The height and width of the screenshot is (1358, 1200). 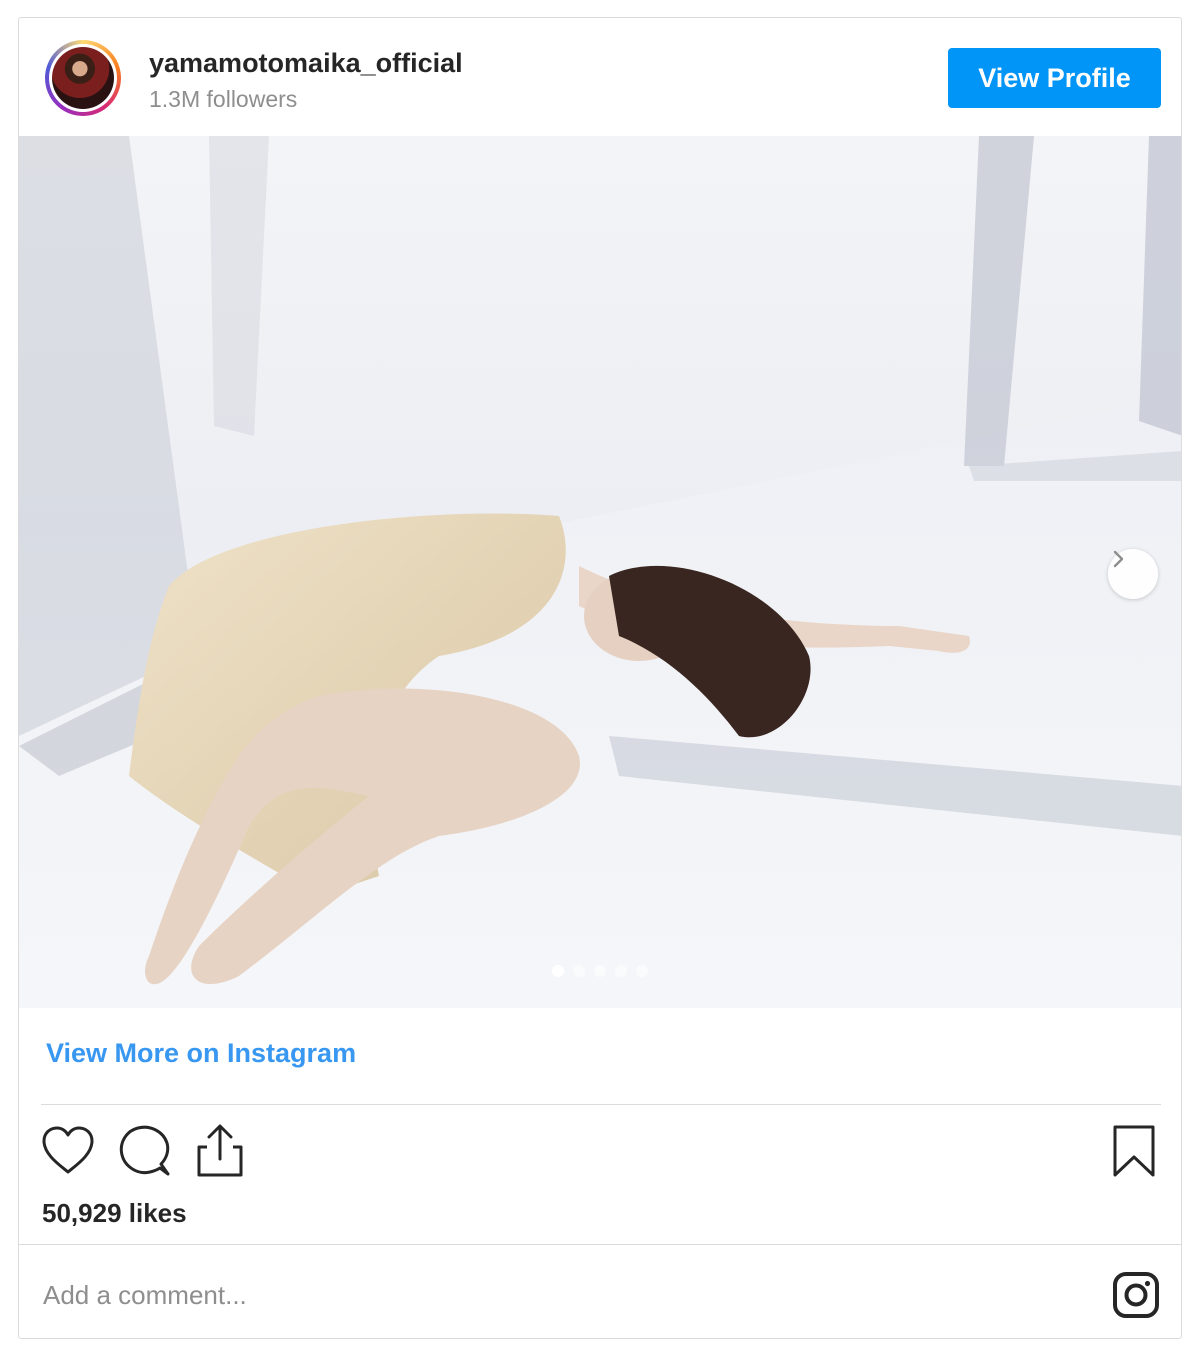 I want to click on view-more-link: View More on Instagram, so click(x=201, y=1053).